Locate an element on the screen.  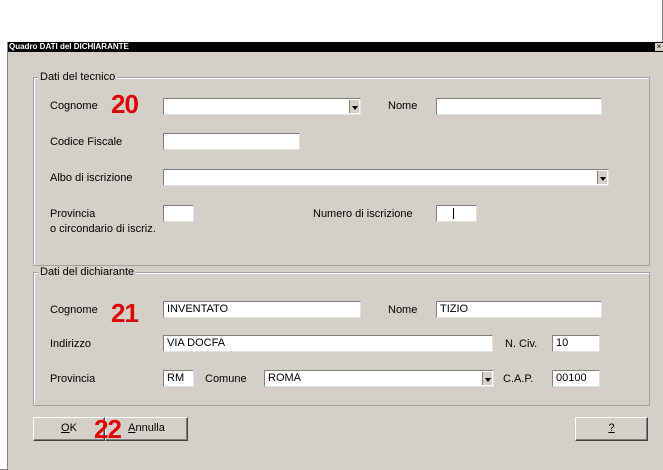
albo-label: Albo di iscrizione is located at coordinates (91, 178).